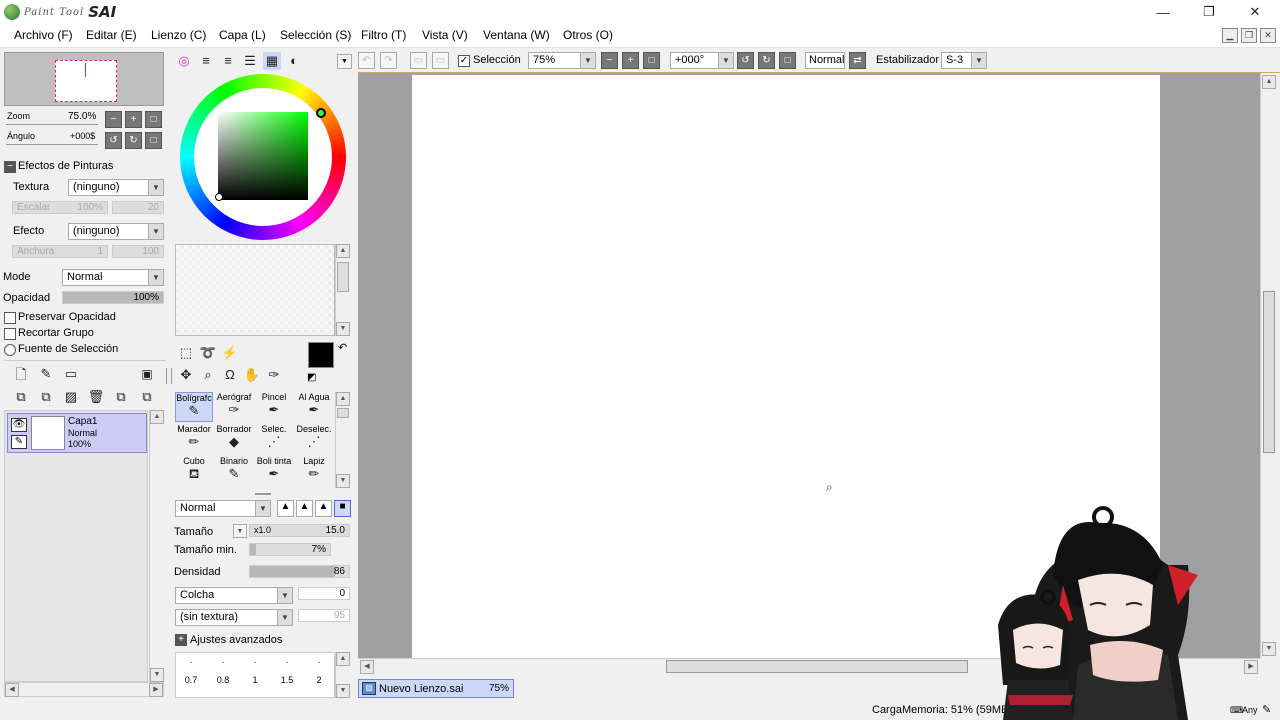 This screenshot has width=1280, height=720. Describe the element at coordinates (228, 61) in the screenshot. I see `hsv-sliders-tab-icon: ≡` at that location.